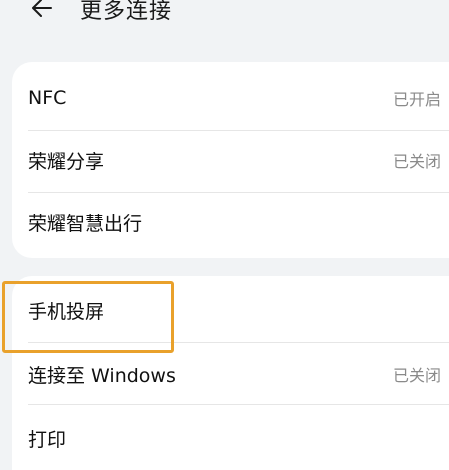  What do you see at coordinates (416, 99) in the screenshot?
I see `row-status: 已开启` at bounding box center [416, 99].